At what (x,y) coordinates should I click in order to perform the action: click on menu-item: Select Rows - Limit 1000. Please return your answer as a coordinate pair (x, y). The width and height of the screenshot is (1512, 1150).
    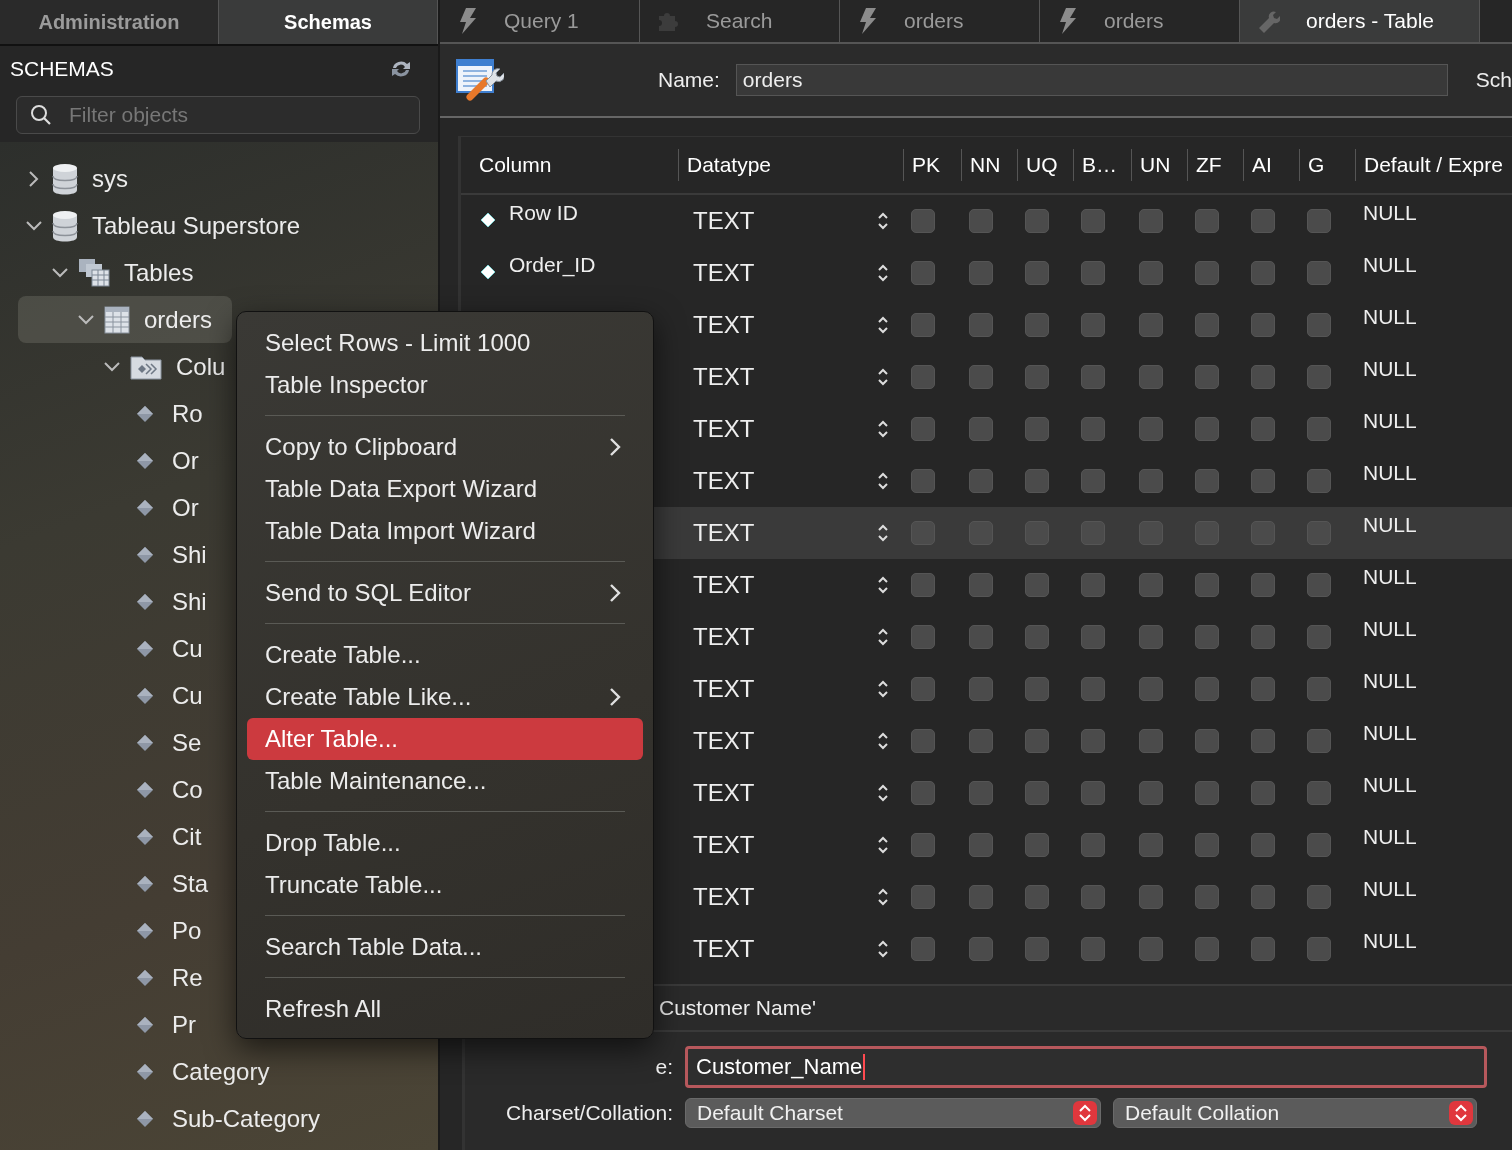
    Looking at the image, I should click on (445, 343).